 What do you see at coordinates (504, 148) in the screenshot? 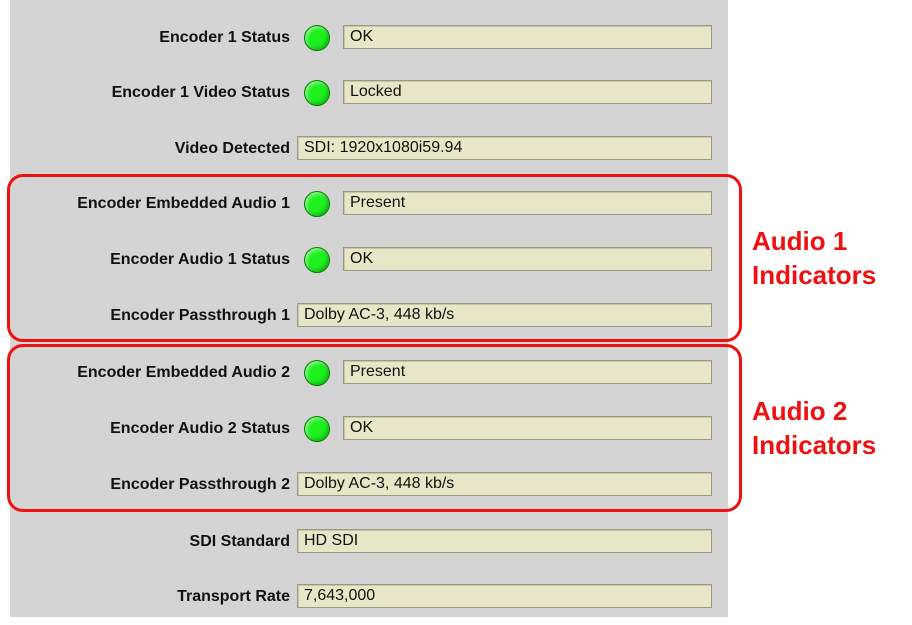
I see `status-value-field: SDI: 1920x1080i59.94` at bounding box center [504, 148].